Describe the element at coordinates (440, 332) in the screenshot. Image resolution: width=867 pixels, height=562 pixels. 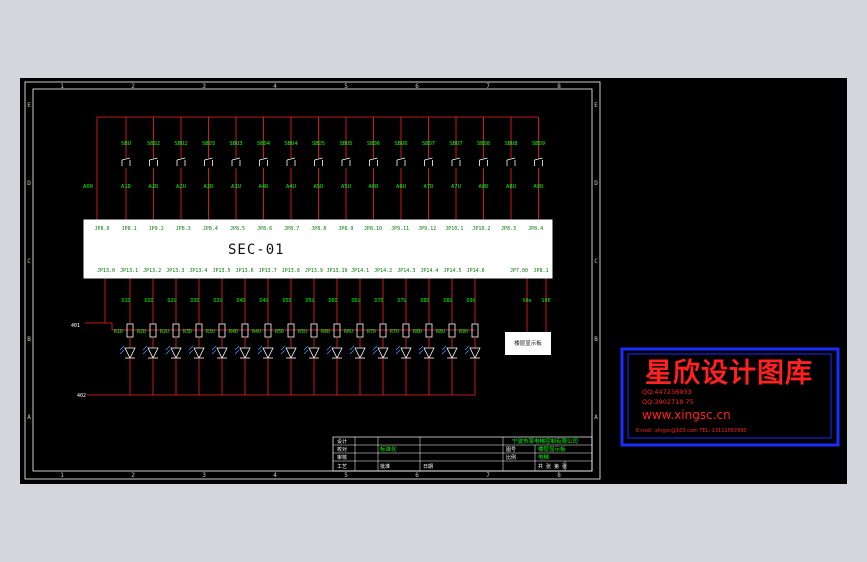
I see `resistor-label-14: R8U` at that location.